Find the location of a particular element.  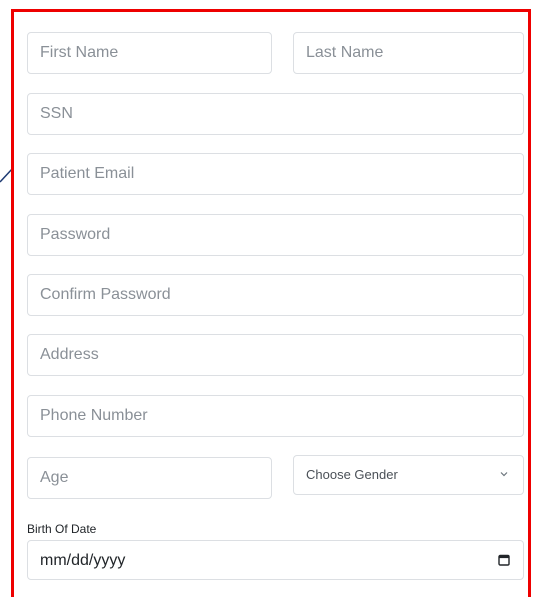

birth-date-placeholder: mm/dd/yyyy is located at coordinates (83, 560).